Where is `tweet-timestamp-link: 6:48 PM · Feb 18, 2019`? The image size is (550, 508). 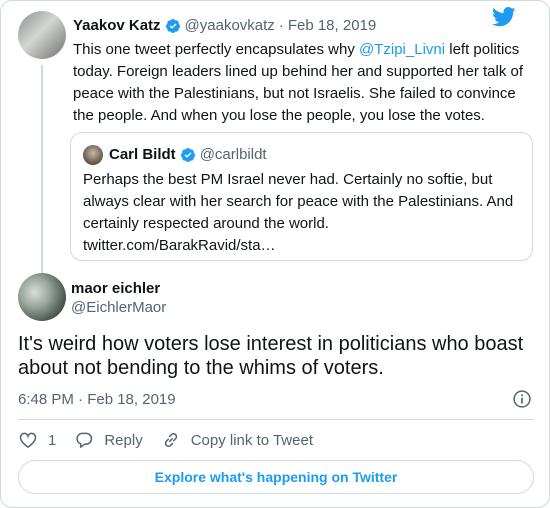 tweet-timestamp-link: 6:48 PM · Feb 18, 2019 is located at coordinates (97, 399).